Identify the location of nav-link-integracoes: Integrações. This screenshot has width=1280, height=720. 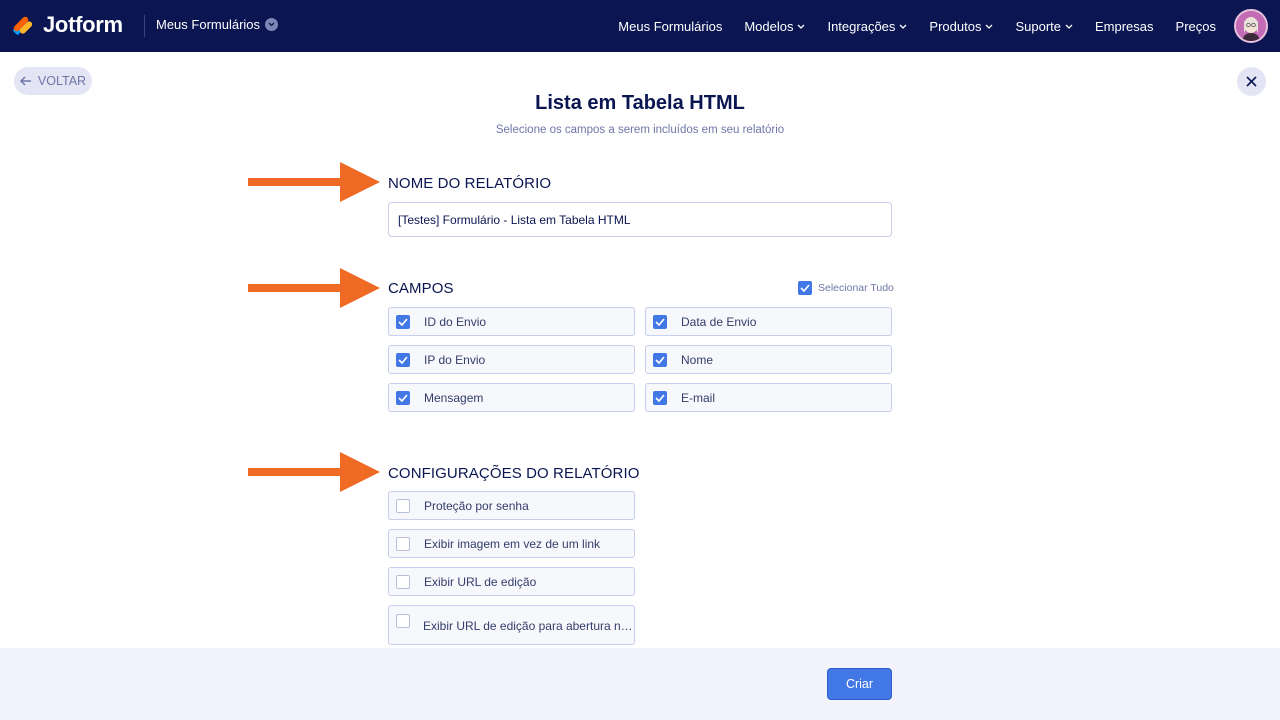
(867, 26).